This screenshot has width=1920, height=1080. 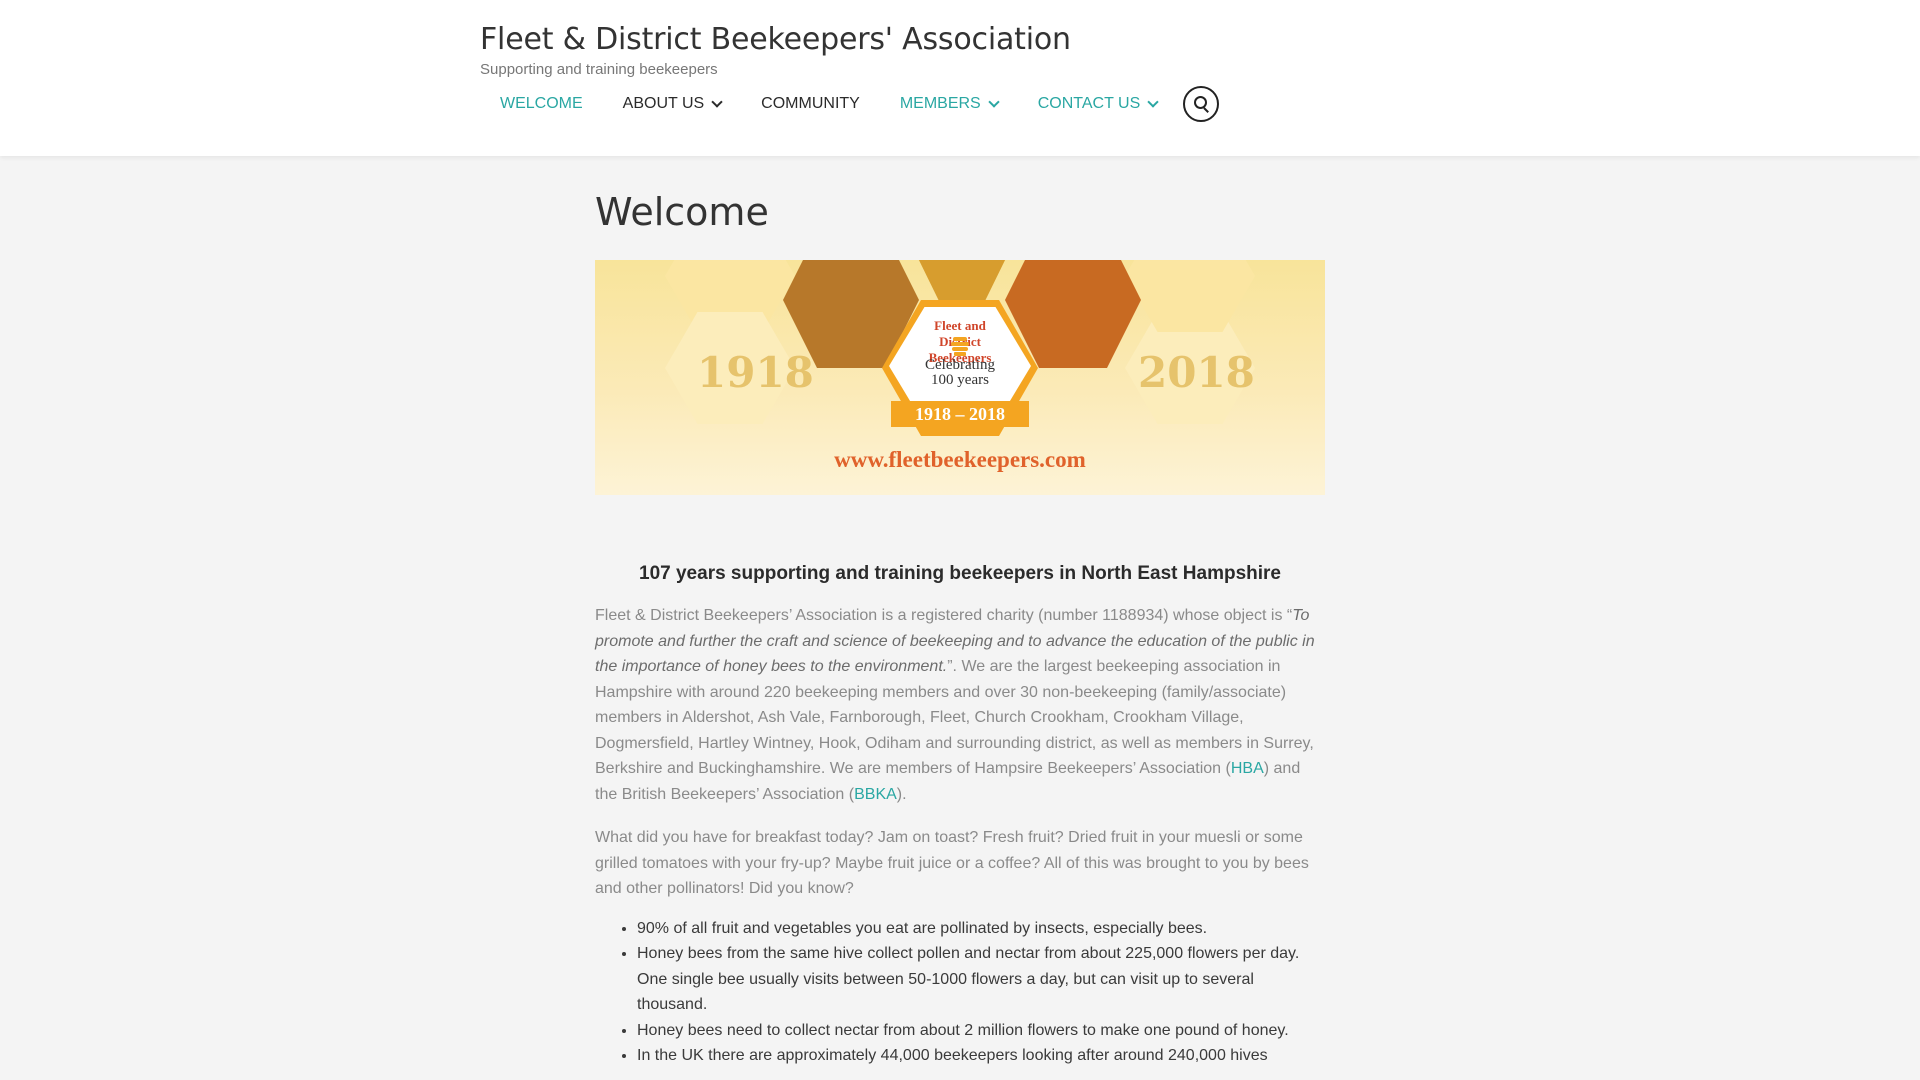 I want to click on badge-text: Celebrating 100 years, so click(x=960, y=373).